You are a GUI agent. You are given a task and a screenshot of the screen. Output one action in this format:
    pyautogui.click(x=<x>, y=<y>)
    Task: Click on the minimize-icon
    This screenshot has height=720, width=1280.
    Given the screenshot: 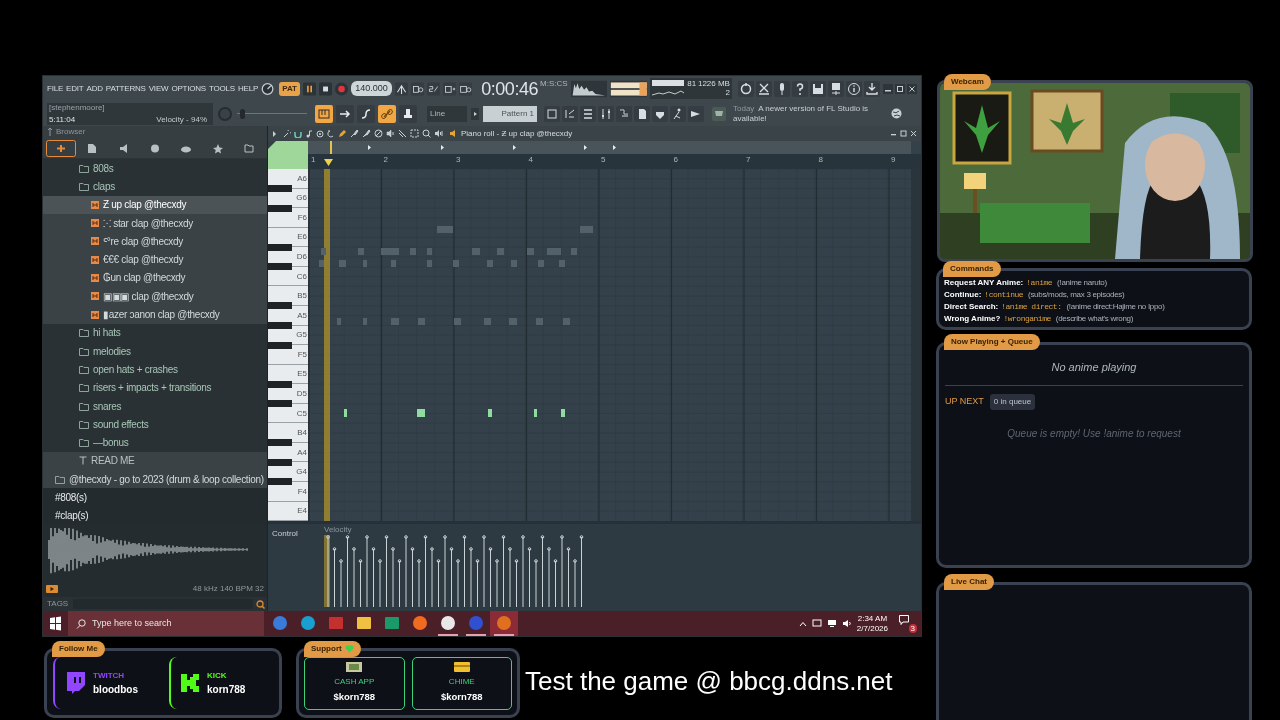 What is the action you would take?
    pyautogui.click(x=888, y=88)
    